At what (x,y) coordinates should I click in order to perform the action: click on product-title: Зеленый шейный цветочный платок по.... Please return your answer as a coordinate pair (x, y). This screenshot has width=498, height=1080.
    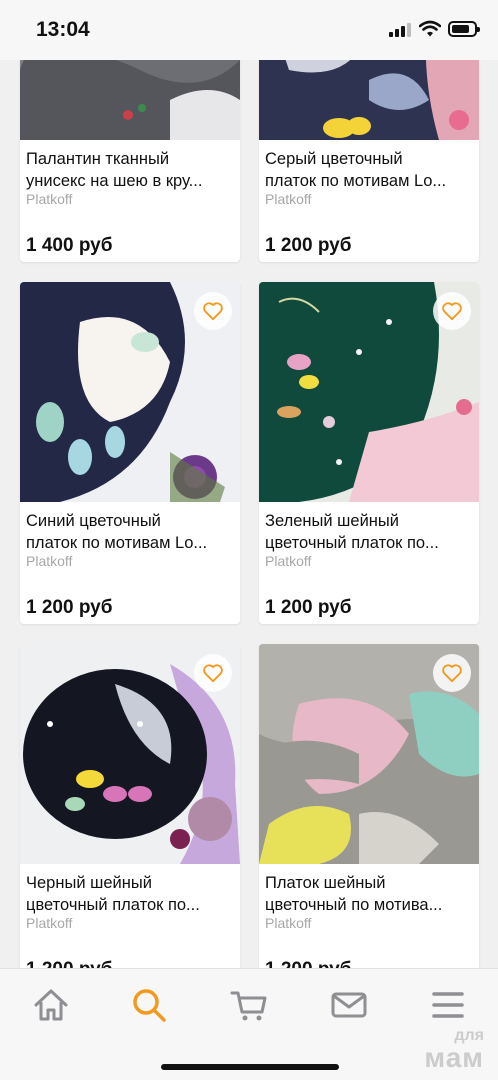
    Looking at the image, I should click on (352, 532).